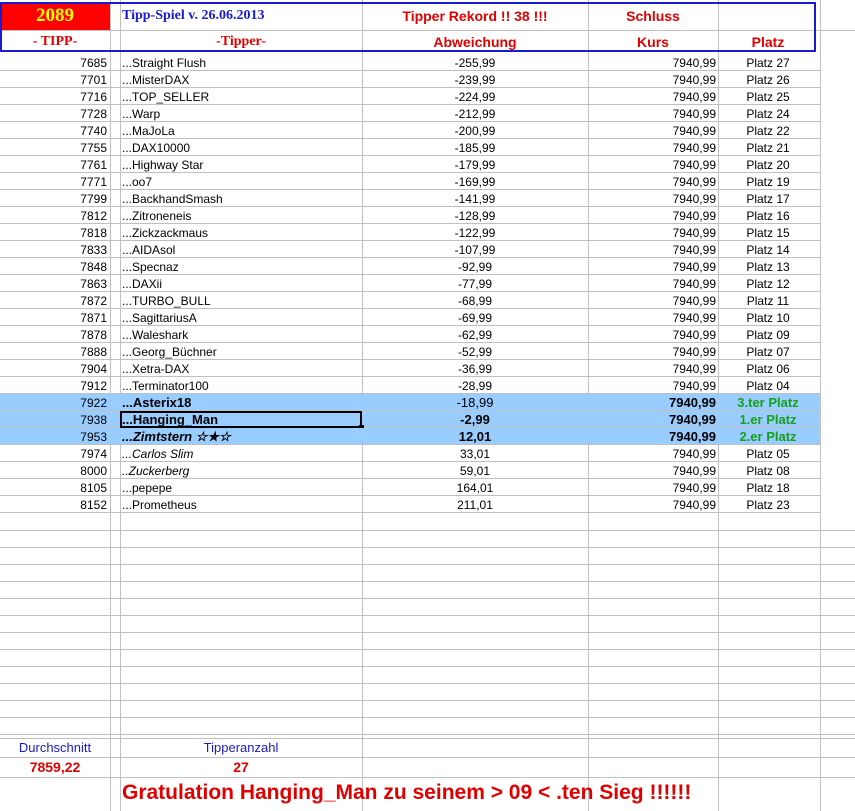  What do you see at coordinates (768, 147) in the screenshot?
I see `platz-cell: Platz 21` at bounding box center [768, 147].